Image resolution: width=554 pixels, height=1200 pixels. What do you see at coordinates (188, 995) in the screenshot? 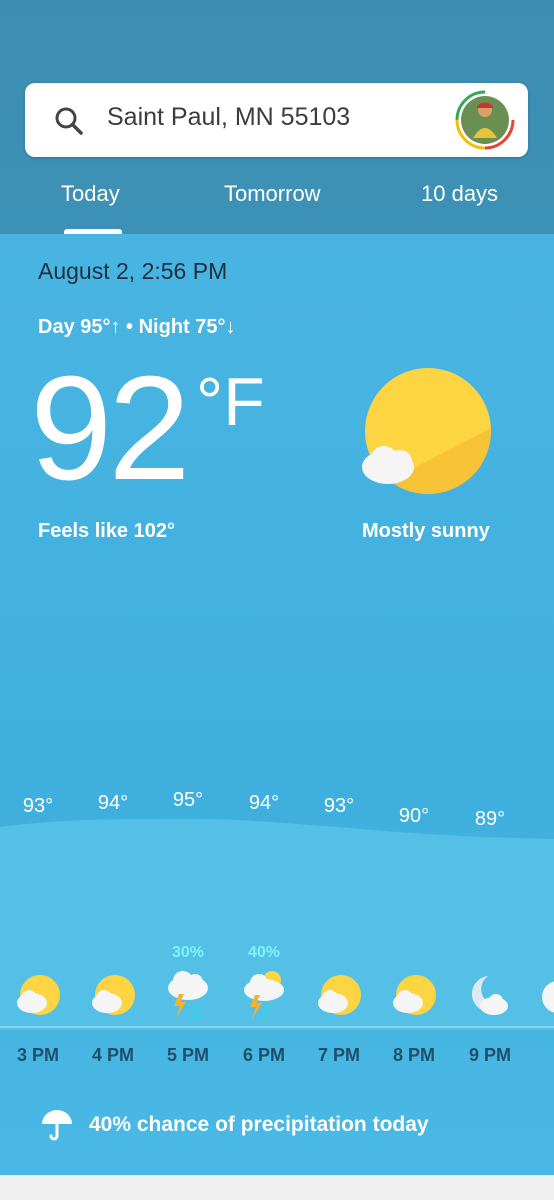
I see `thunderstorm-icon` at bounding box center [188, 995].